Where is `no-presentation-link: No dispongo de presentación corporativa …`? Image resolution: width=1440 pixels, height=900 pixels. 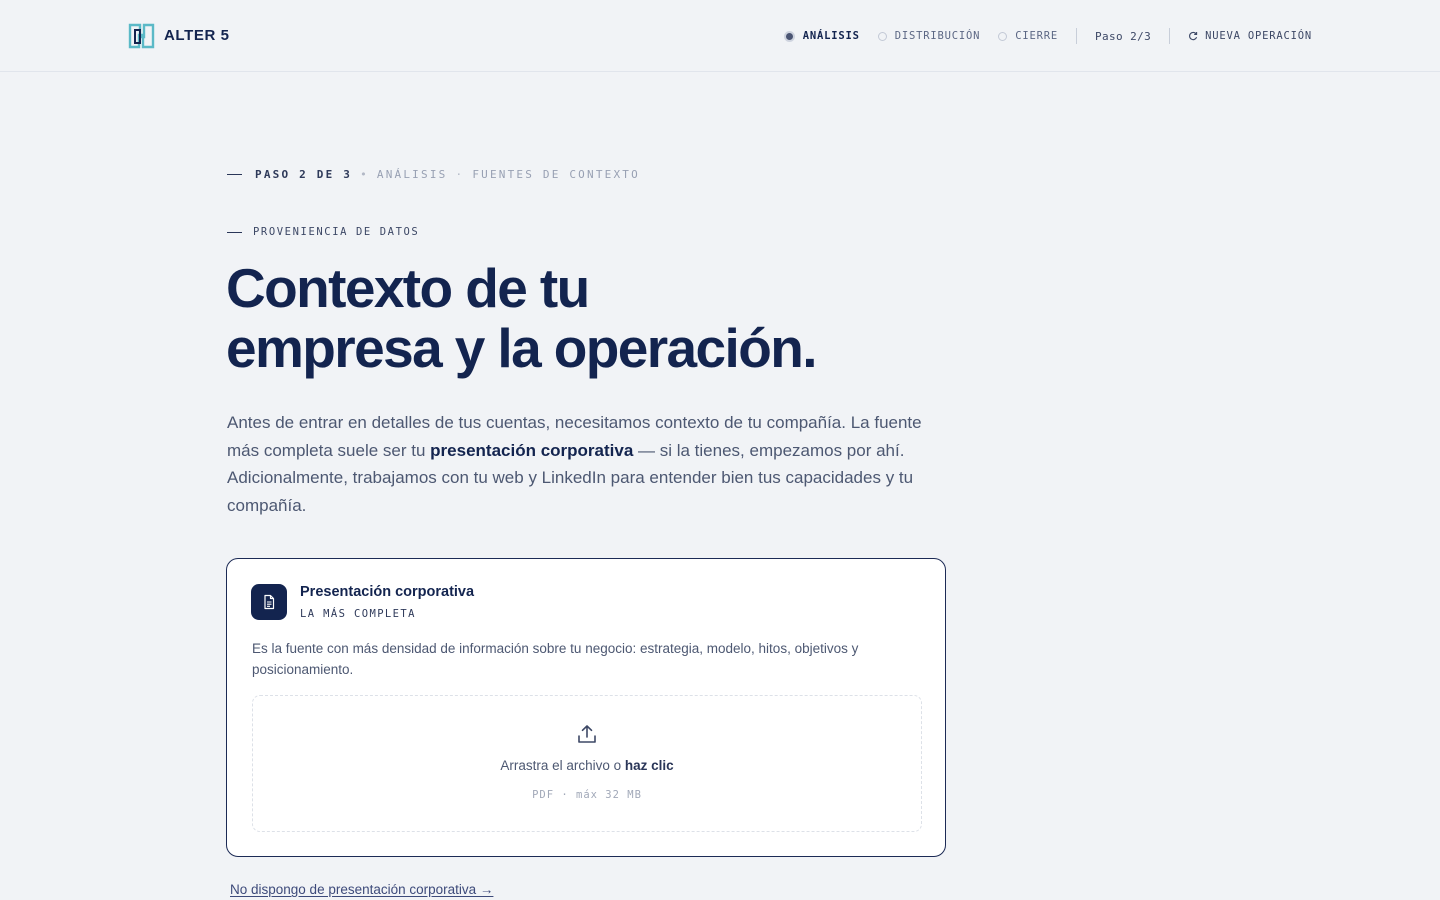
no-presentation-link: No dispongo de presentación corporativa … is located at coordinates (361, 889).